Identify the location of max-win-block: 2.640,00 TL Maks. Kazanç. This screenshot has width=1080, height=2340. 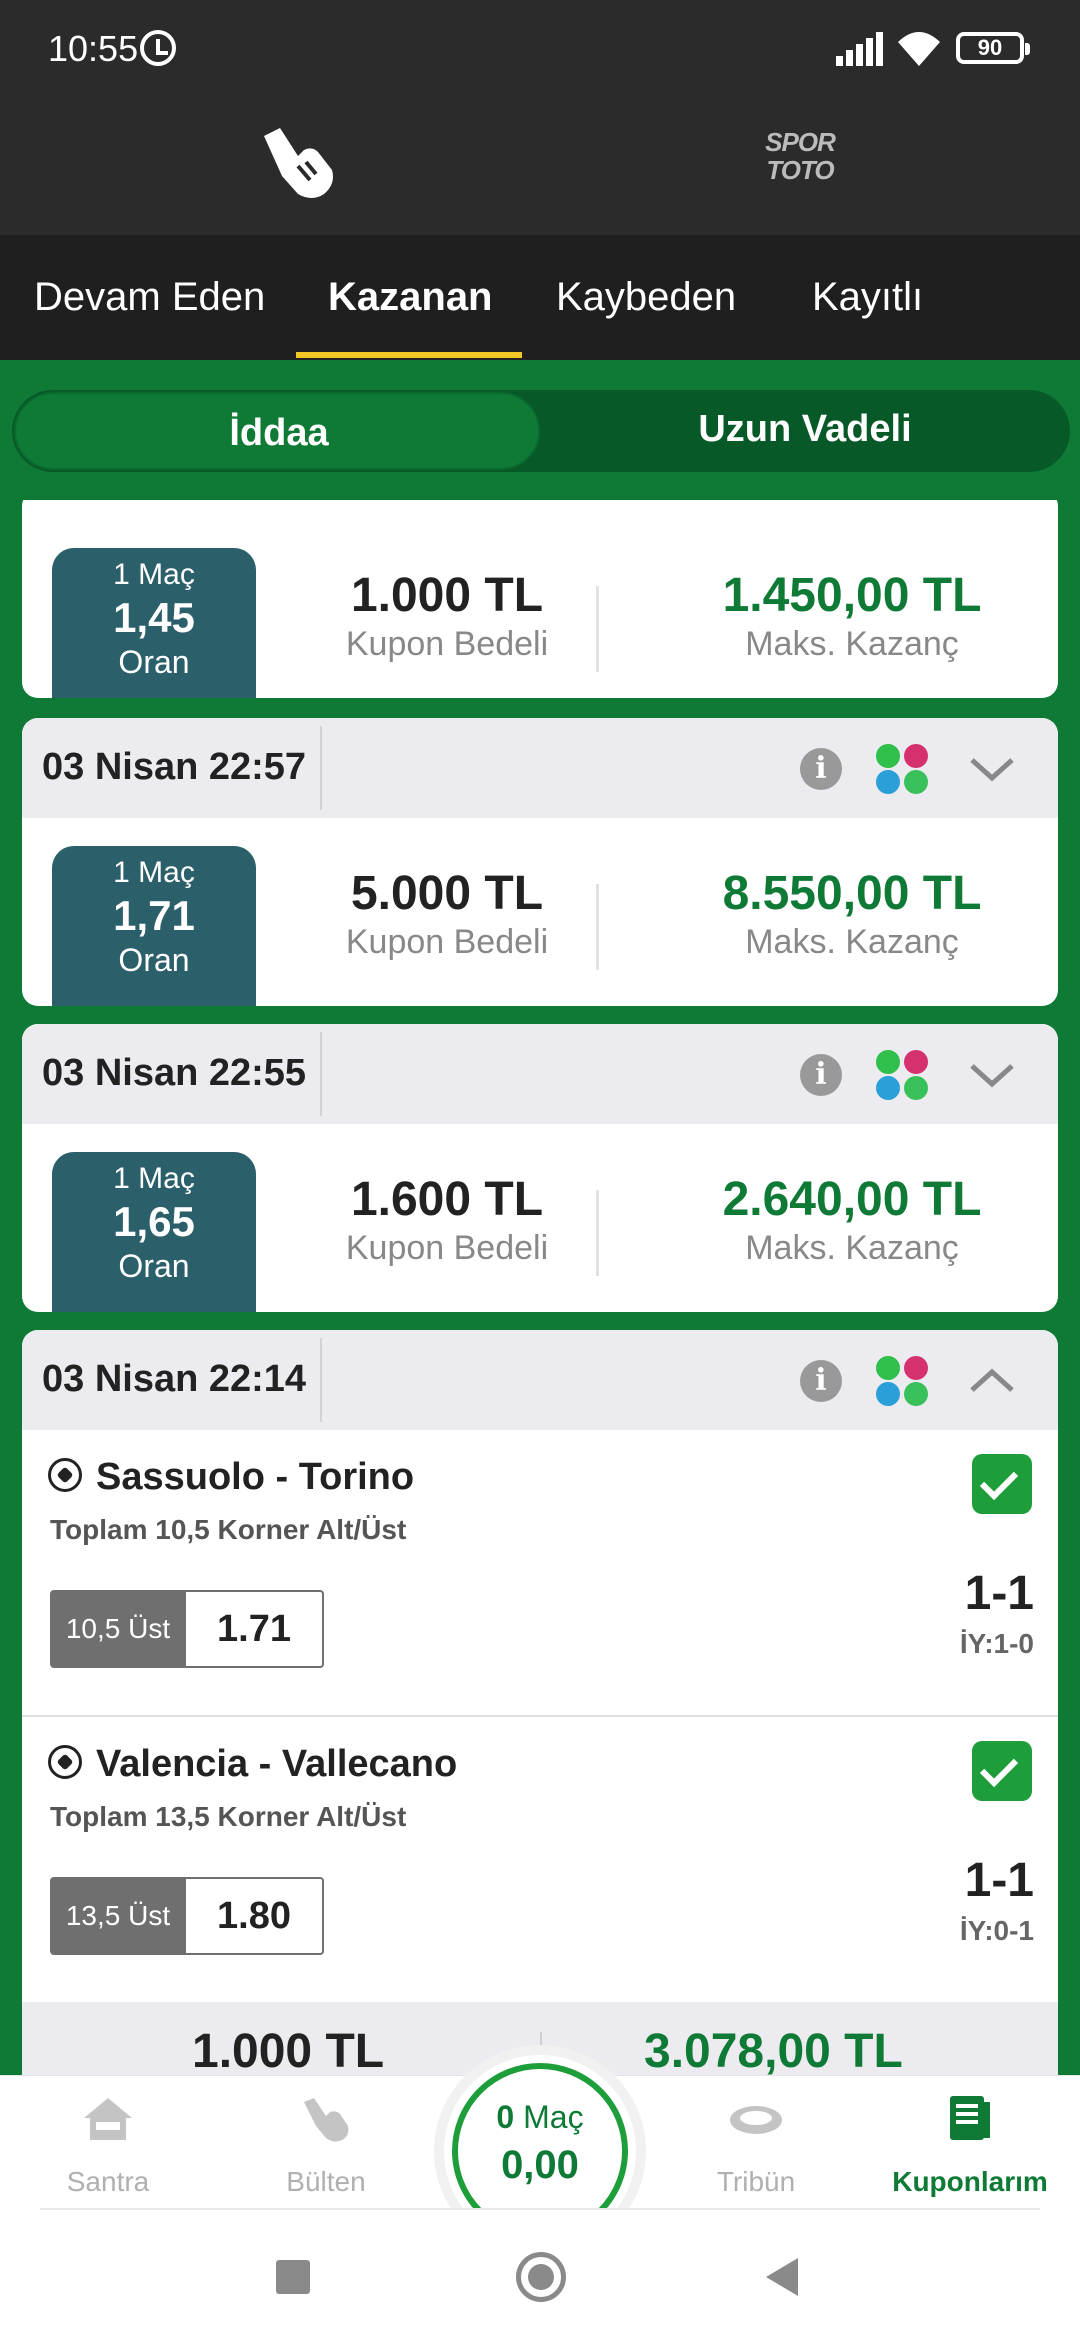
(850, 1220).